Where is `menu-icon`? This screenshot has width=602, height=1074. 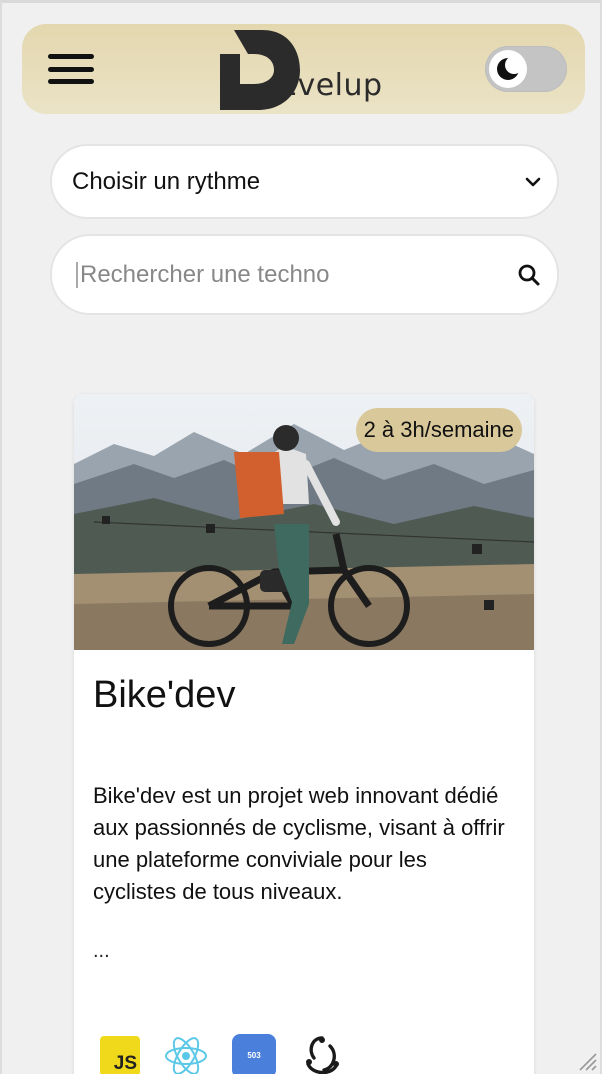
menu-icon is located at coordinates (71, 69).